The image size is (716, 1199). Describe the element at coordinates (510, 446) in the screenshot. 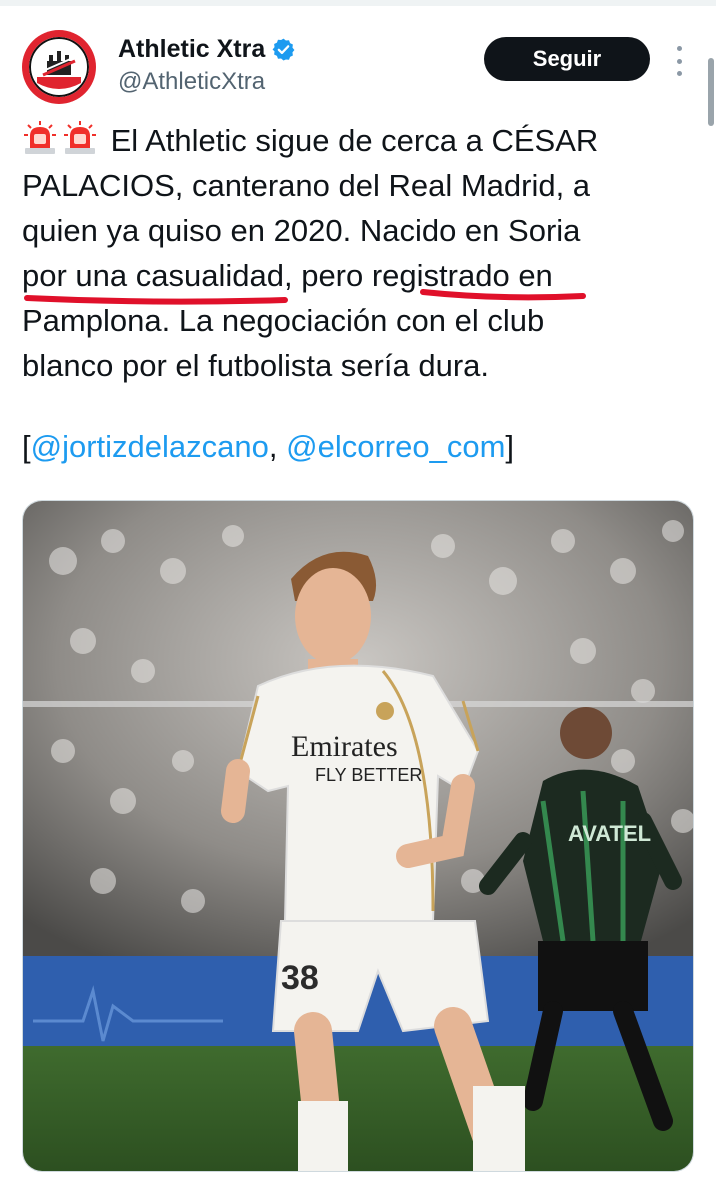

I see `bracket-close: ]` at that location.